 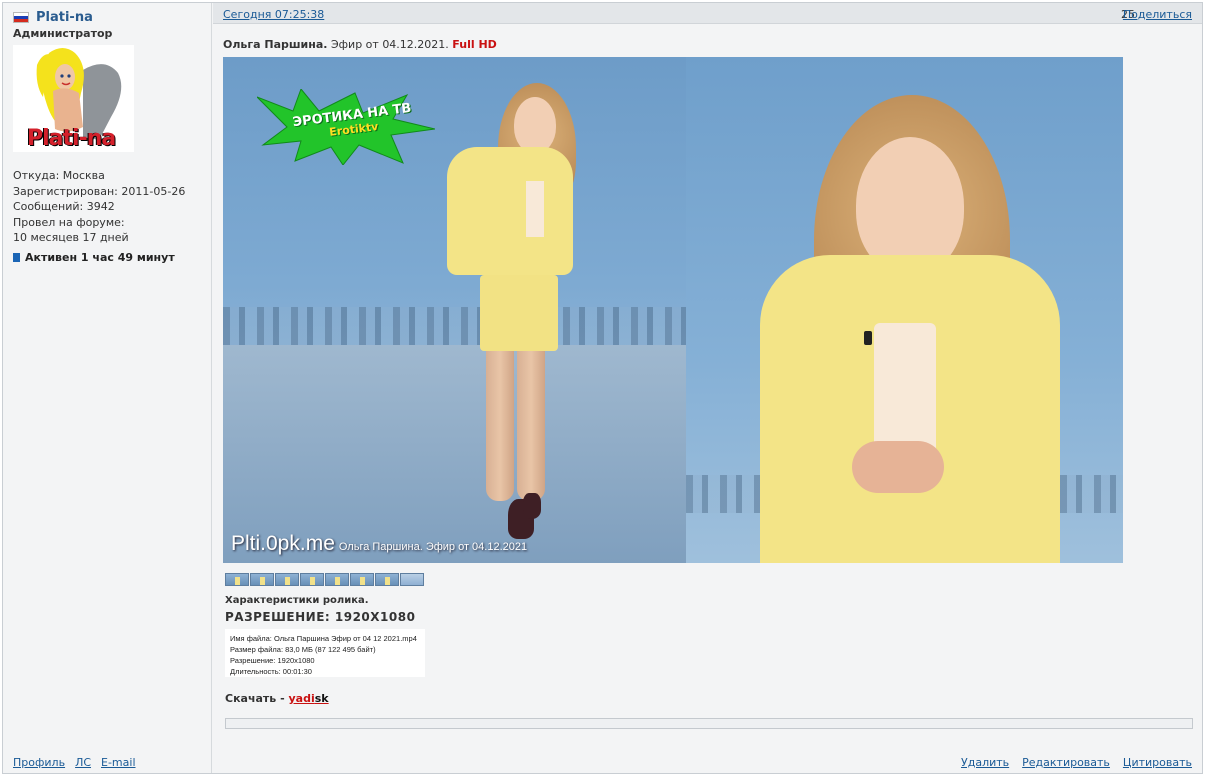 What do you see at coordinates (535, 125) in the screenshot?
I see `presenter-face` at bounding box center [535, 125].